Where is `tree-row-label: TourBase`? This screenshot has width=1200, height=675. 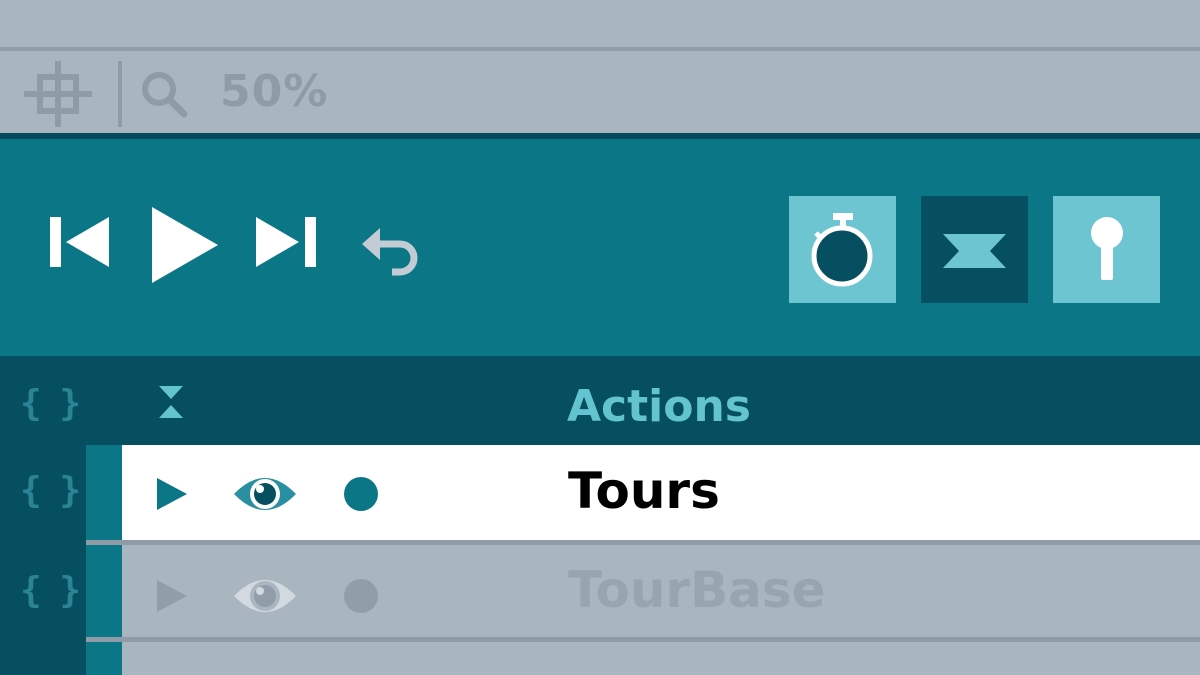
tree-row-label: TourBase is located at coordinates (697, 590).